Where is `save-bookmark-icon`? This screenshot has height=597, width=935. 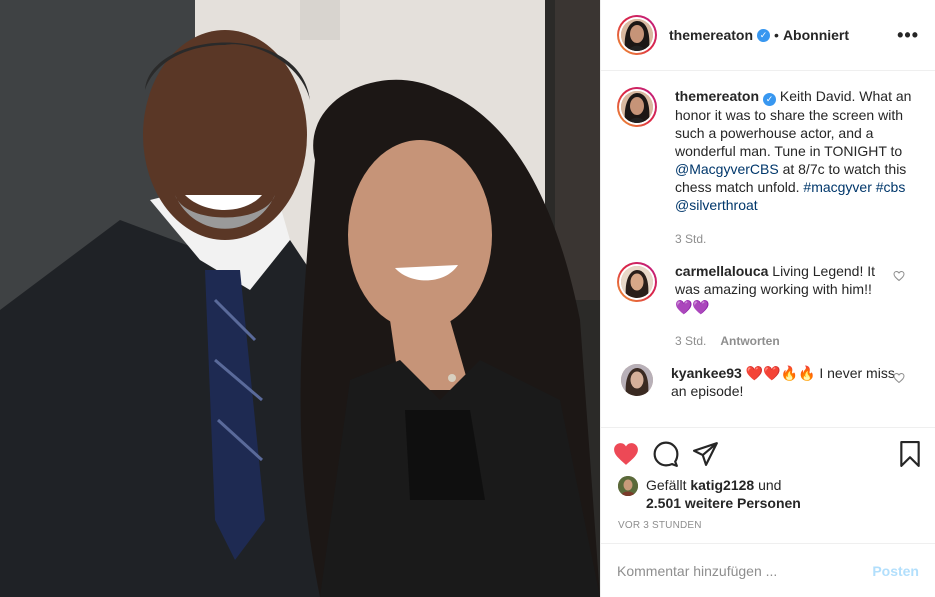 save-bookmark-icon is located at coordinates (910, 454).